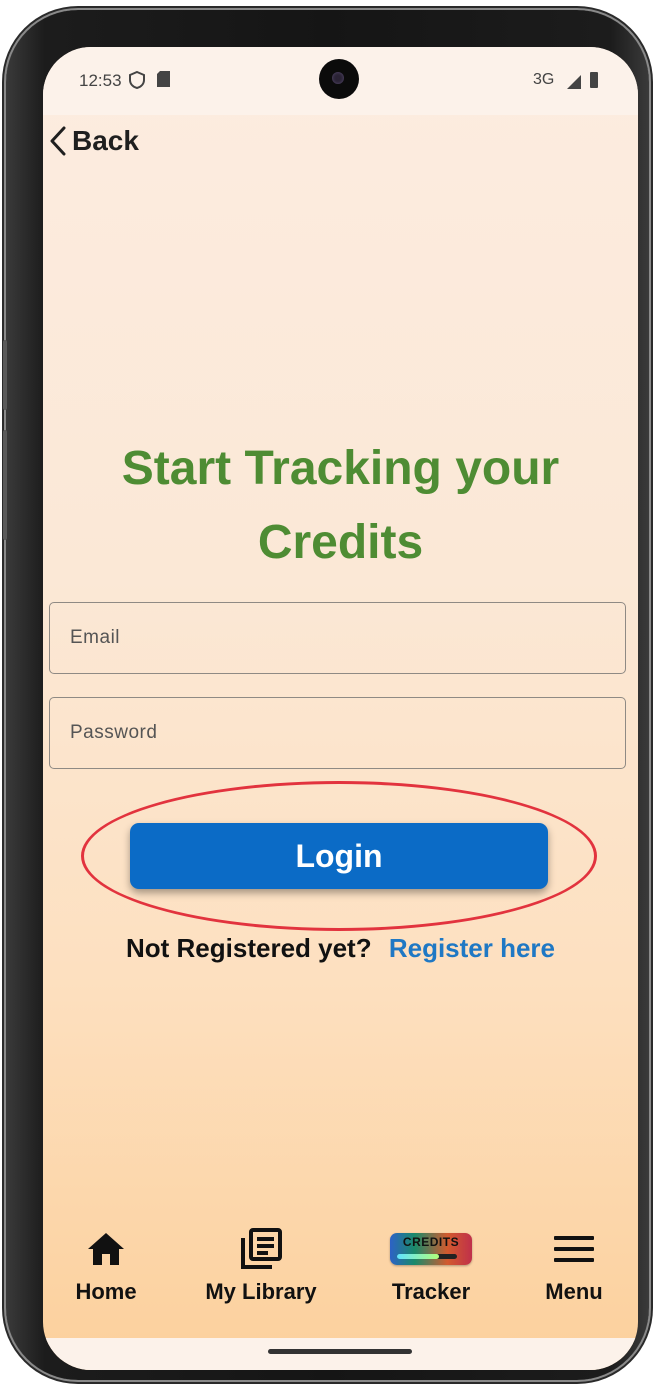 This screenshot has width=655, height=1384. What do you see at coordinates (5, 485) in the screenshot?
I see `power-button` at bounding box center [5, 485].